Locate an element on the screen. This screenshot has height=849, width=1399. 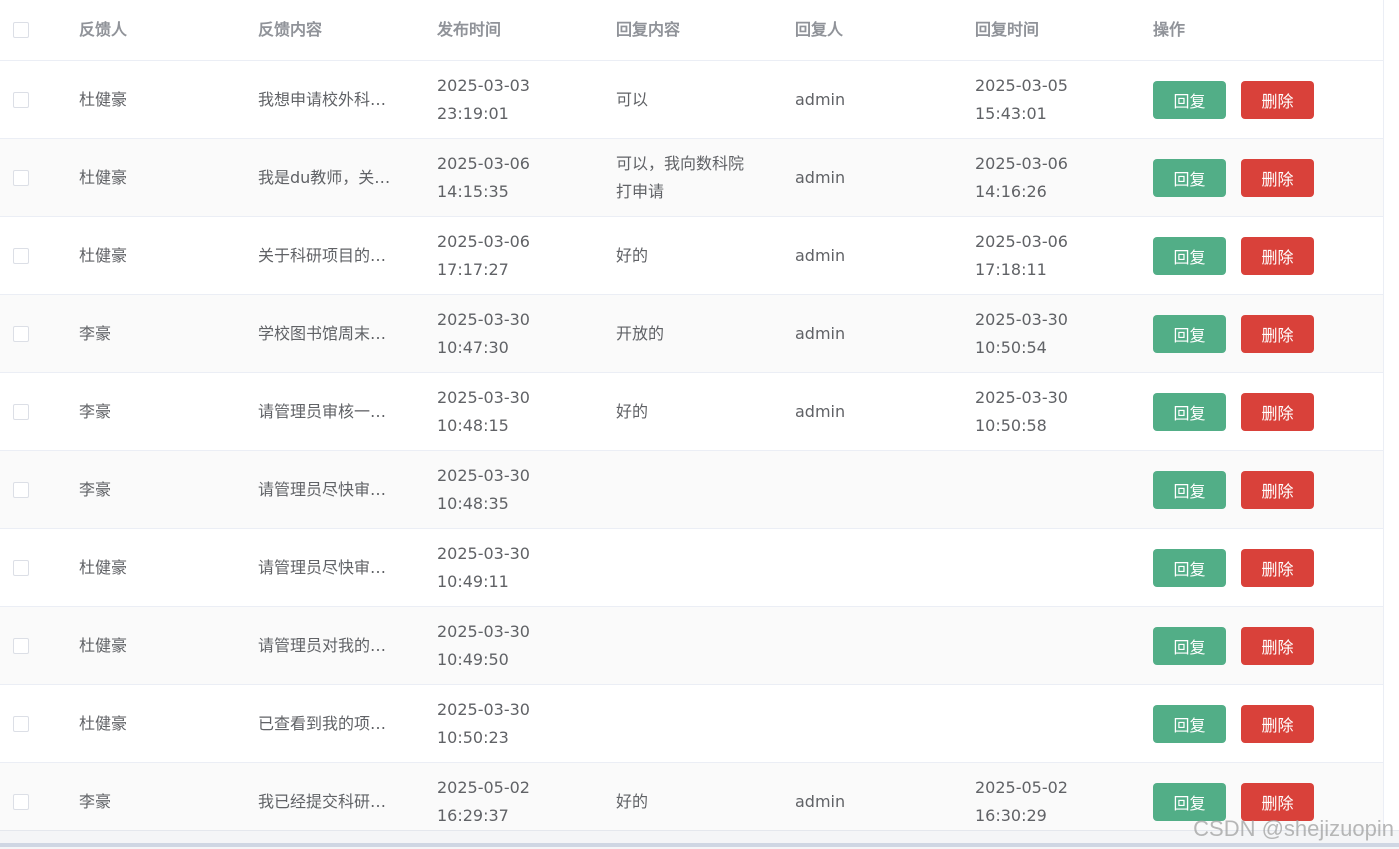
reply-date: 2025-03-05 is located at coordinates (1021, 86).